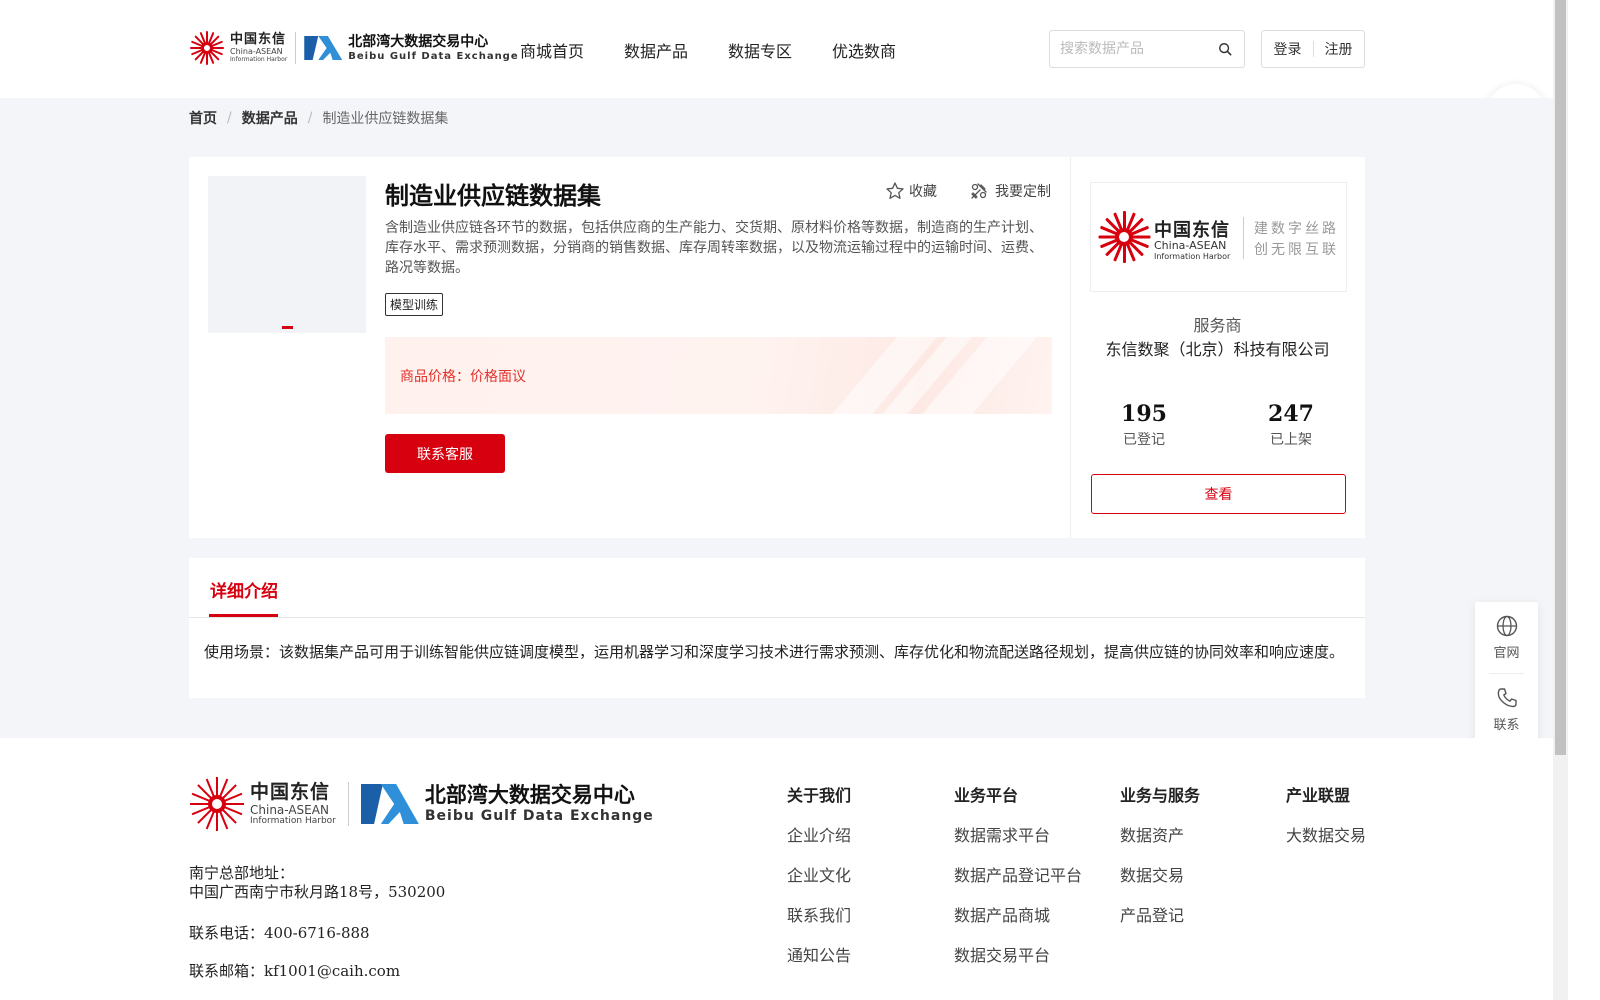  I want to click on footer-col-platform: 业务平台 数据需求平台 数据产品登记平台 数据产品商城 数据交易平台, so click(1018, 882).